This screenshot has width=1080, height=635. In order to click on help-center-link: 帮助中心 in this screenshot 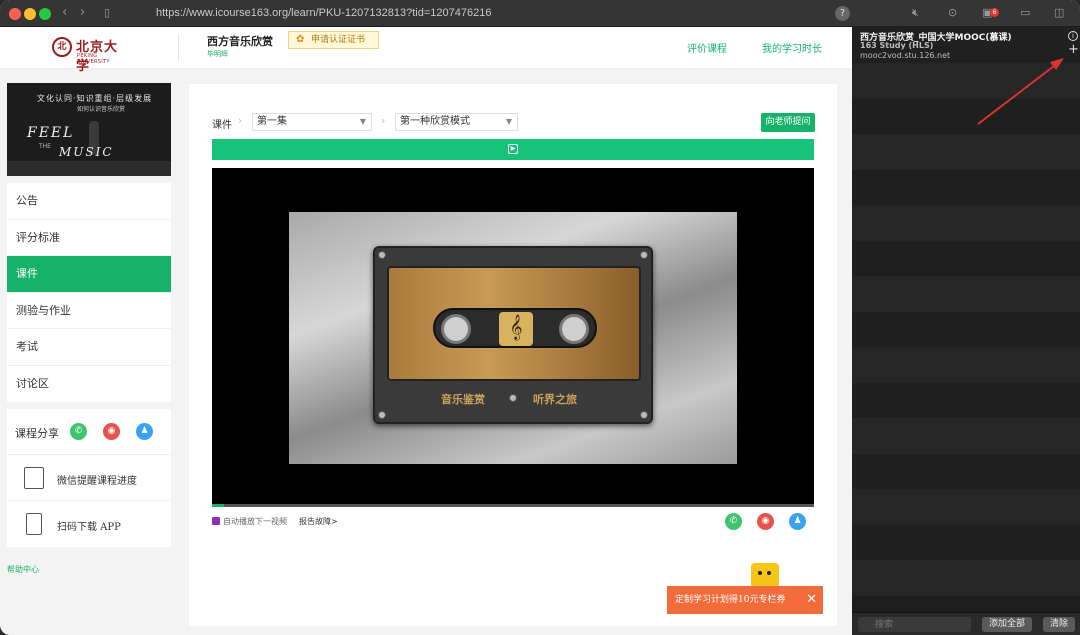, I will do `click(23, 569)`.